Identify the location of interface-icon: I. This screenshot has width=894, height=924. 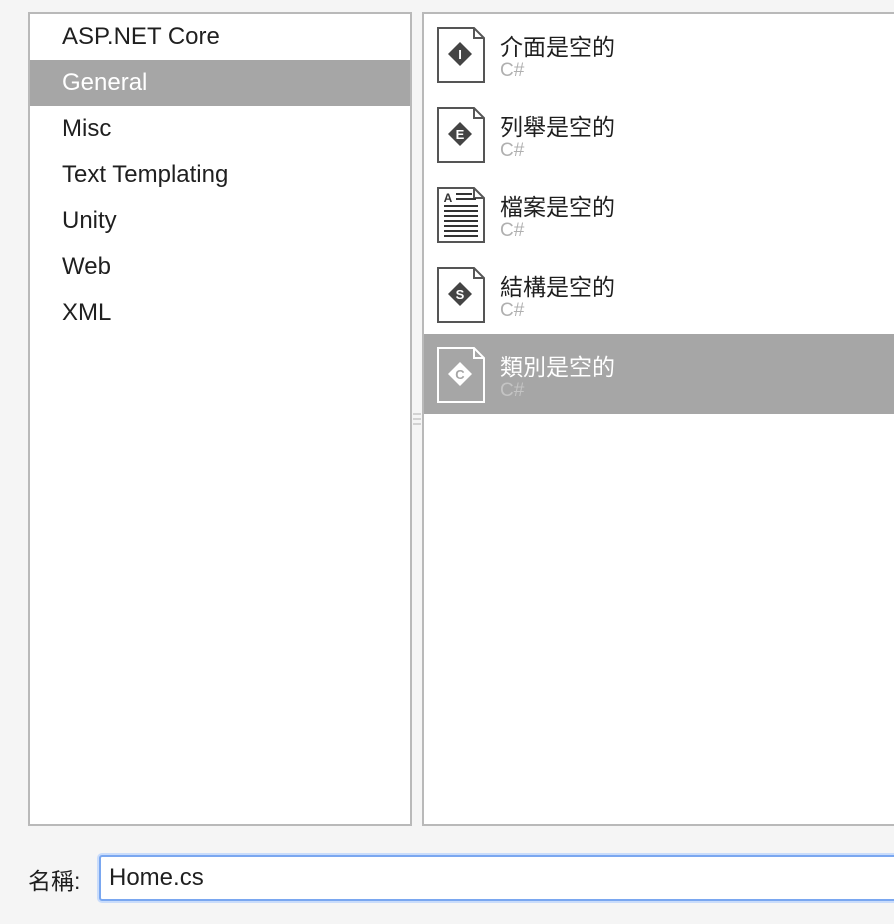
(461, 55).